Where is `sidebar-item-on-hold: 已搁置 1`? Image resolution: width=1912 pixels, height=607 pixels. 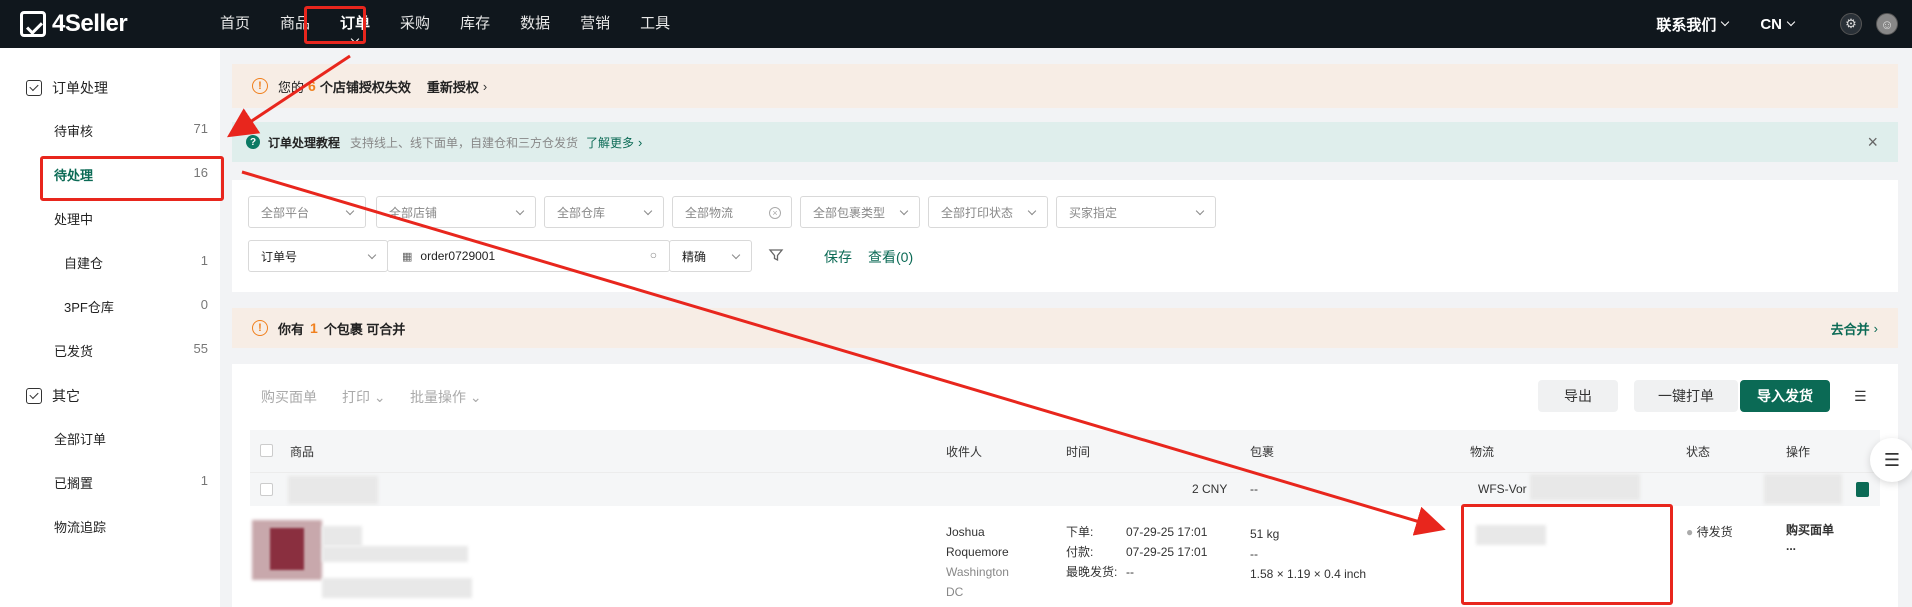
sidebar-item-on-hold: 已搁置 1 is located at coordinates (131, 482).